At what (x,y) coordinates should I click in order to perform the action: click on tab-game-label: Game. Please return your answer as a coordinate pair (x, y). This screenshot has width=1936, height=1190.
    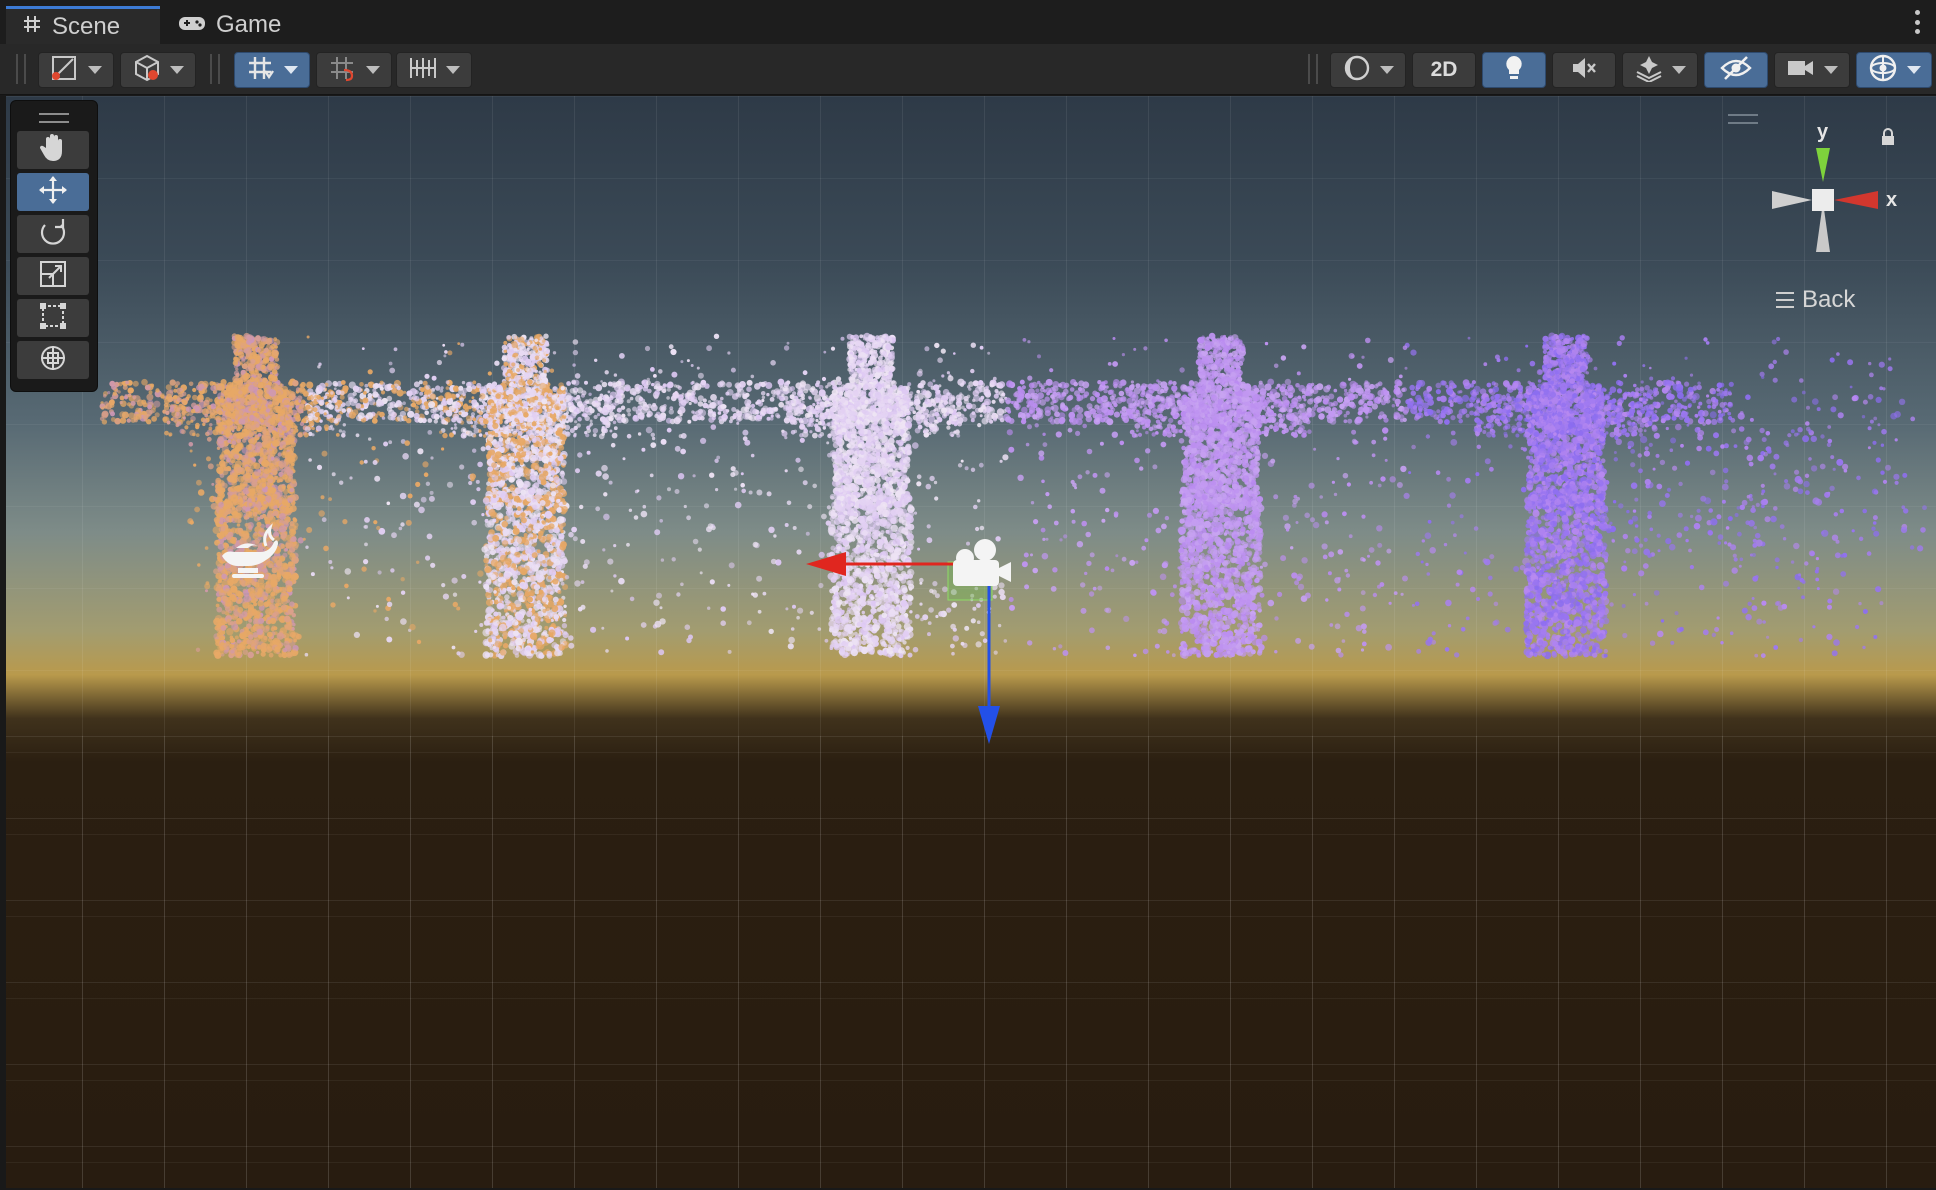
    Looking at the image, I should click on (249, 24).